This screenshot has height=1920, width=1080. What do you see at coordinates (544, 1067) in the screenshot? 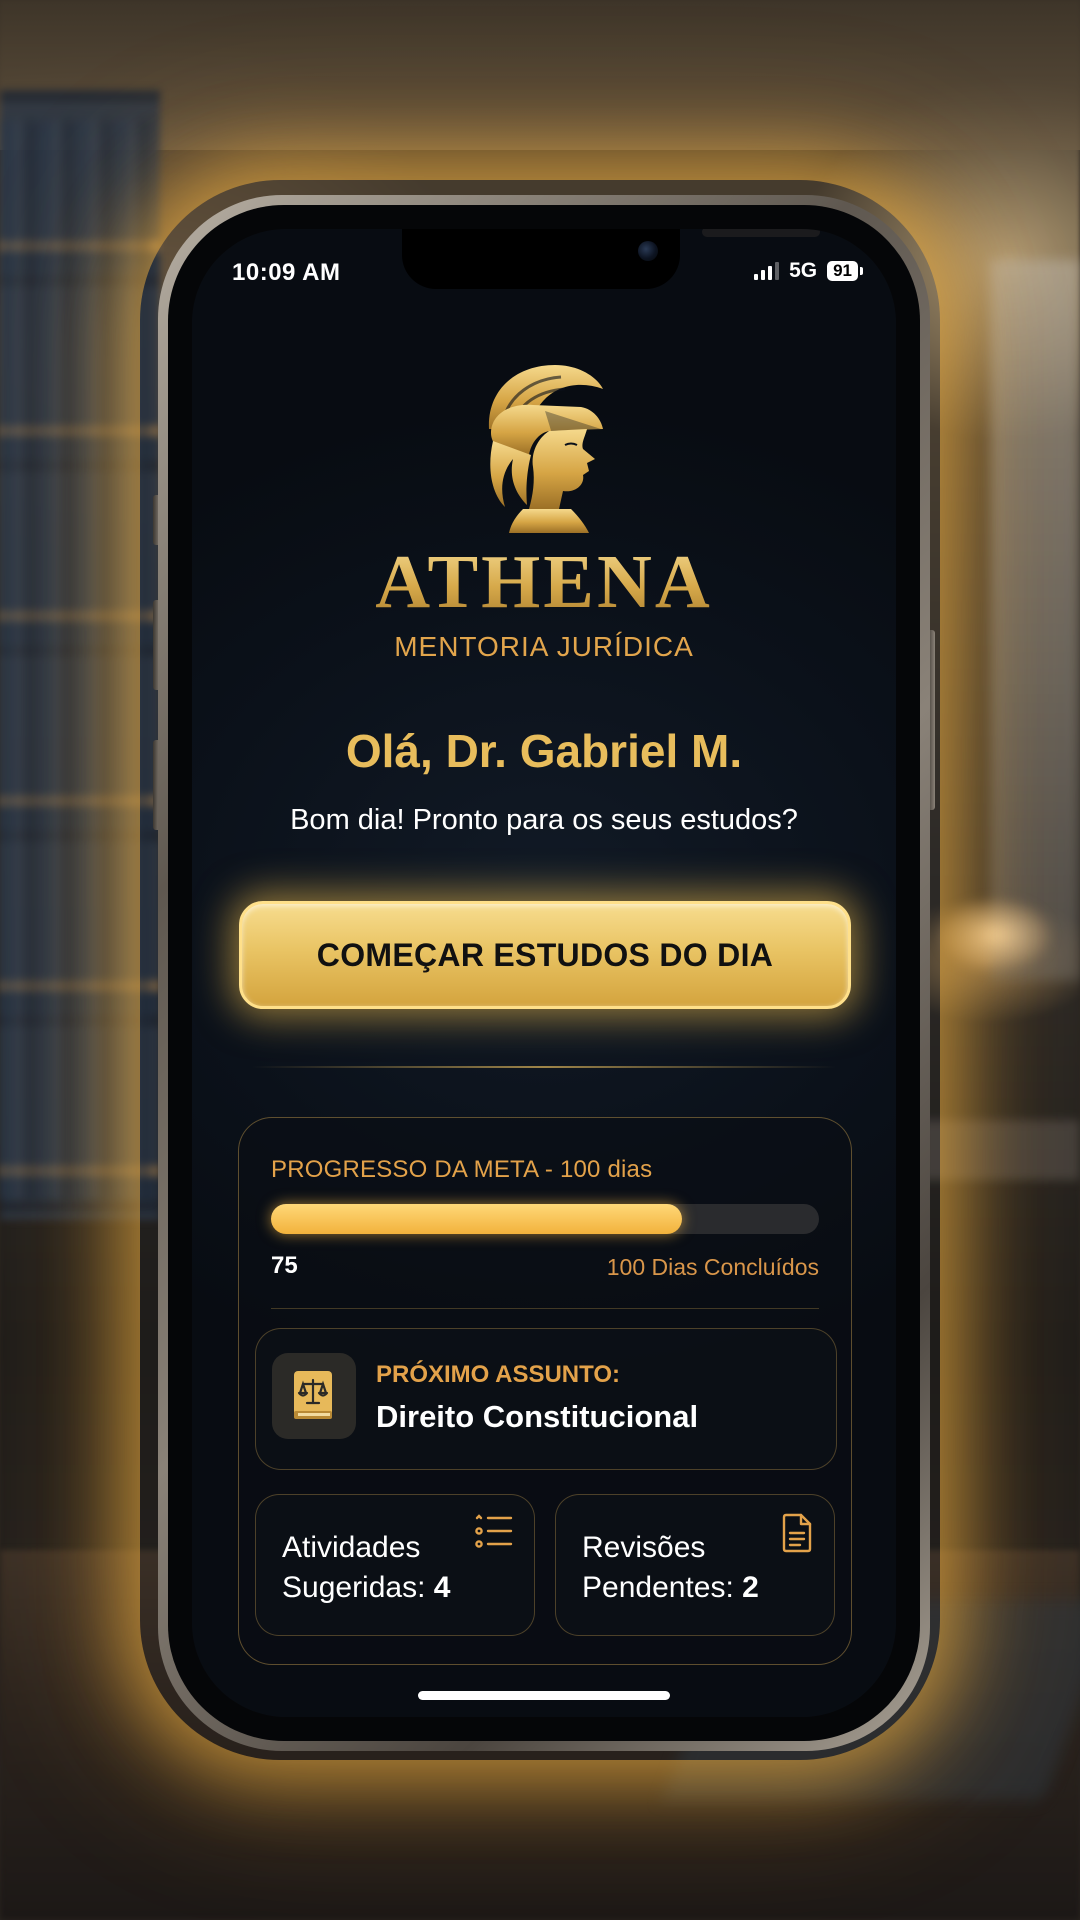
I see `section-divider` at bounding box center [544, 1067].